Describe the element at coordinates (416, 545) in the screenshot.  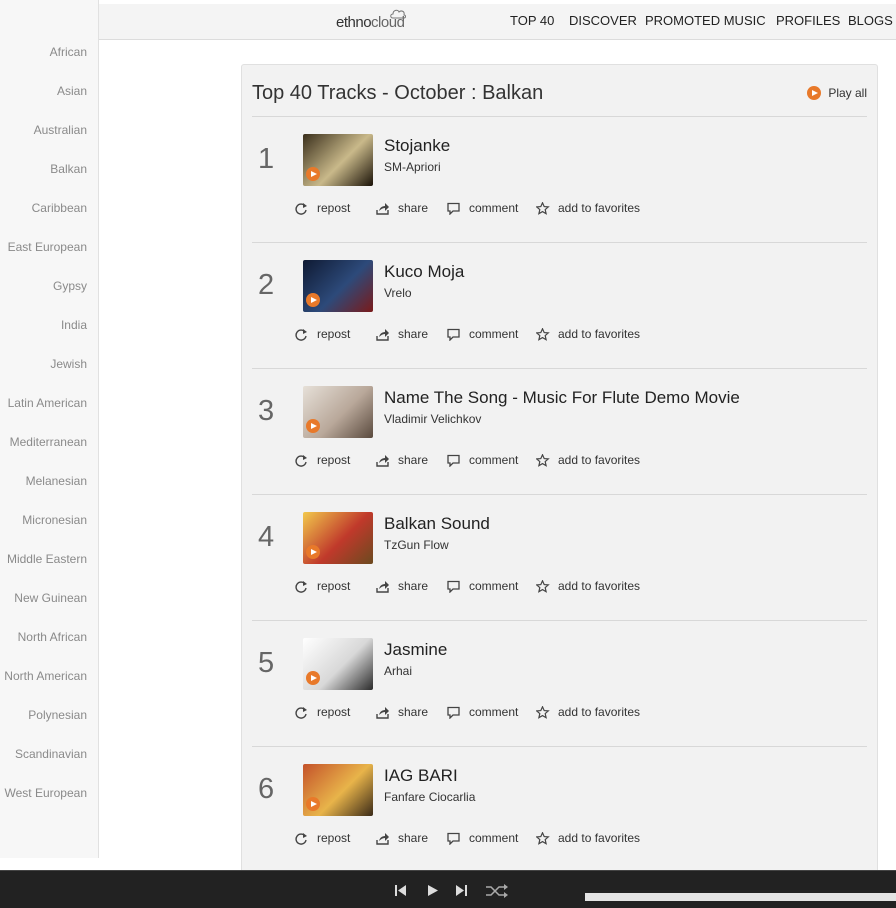
I see `track-artist: TzGun Flow` at that location.